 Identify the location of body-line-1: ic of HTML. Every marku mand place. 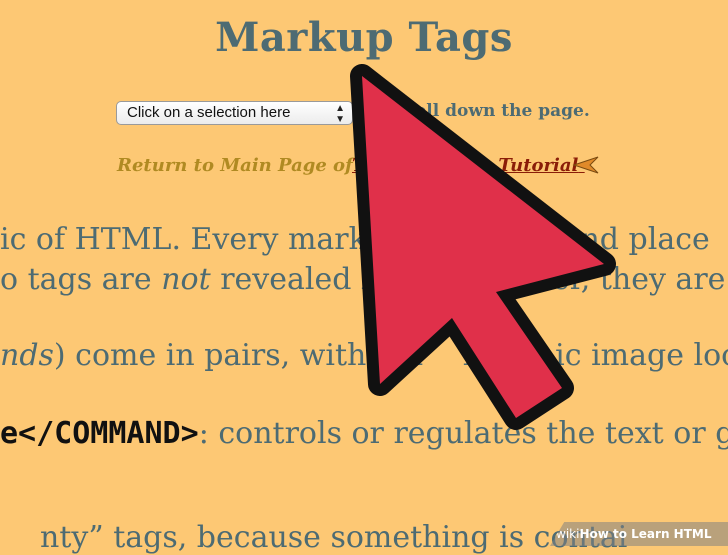
(355, 239).